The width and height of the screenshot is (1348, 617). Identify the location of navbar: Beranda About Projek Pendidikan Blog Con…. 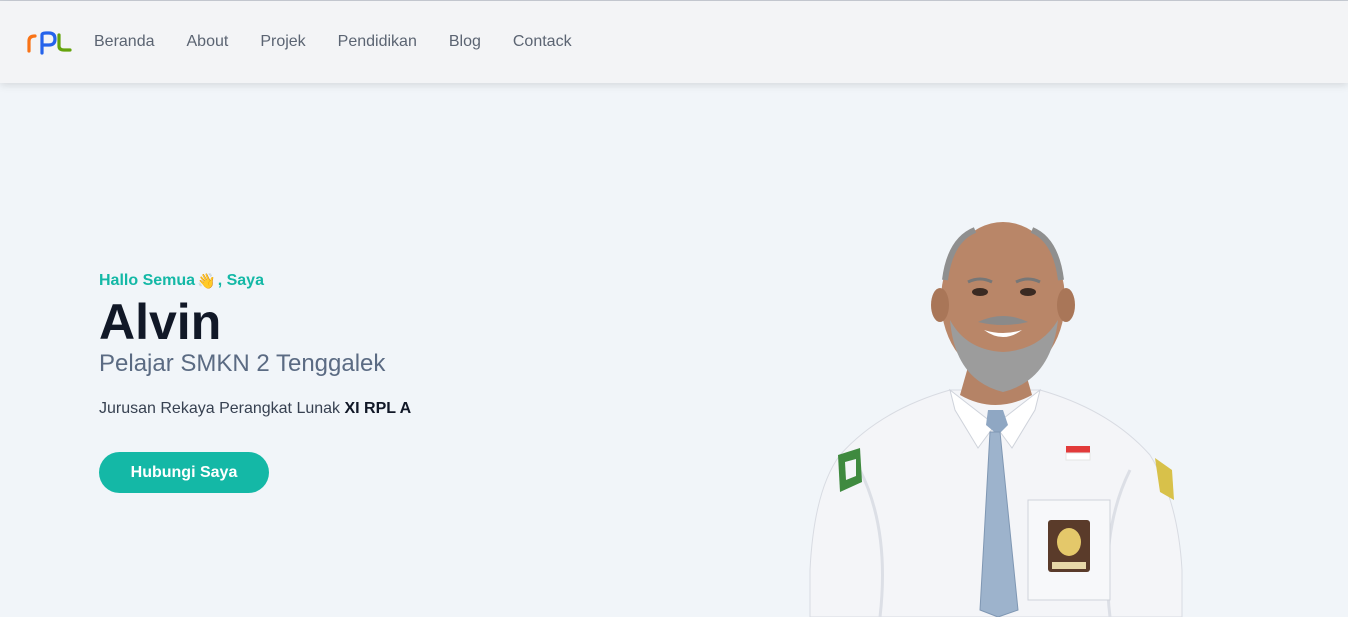
(674, 42).